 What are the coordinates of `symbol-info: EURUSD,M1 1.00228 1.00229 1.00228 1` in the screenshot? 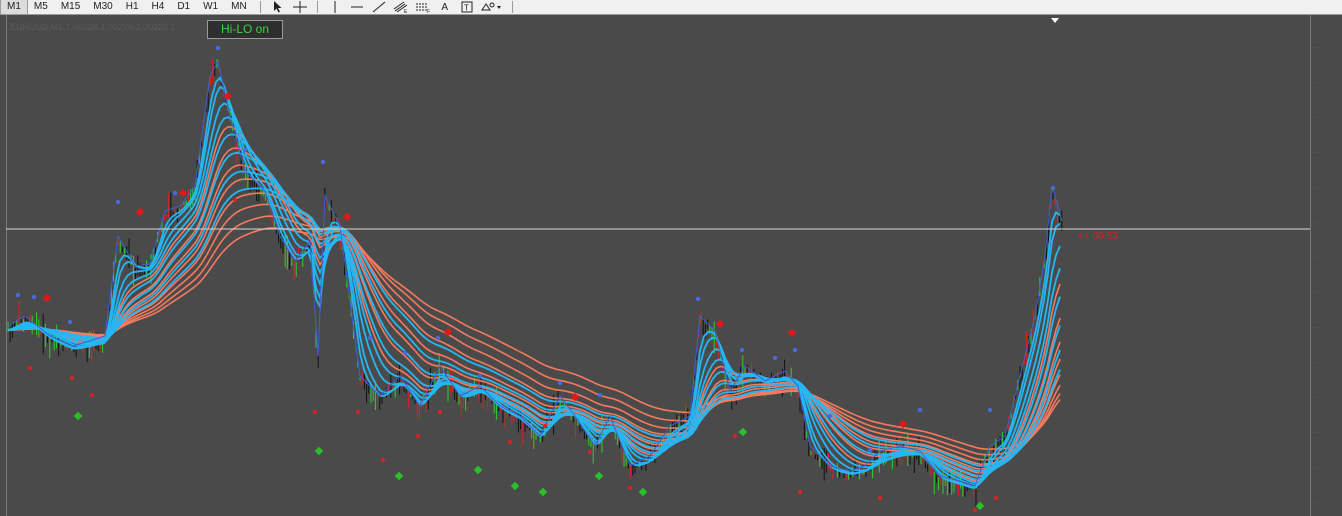 It's located at (93, 27).